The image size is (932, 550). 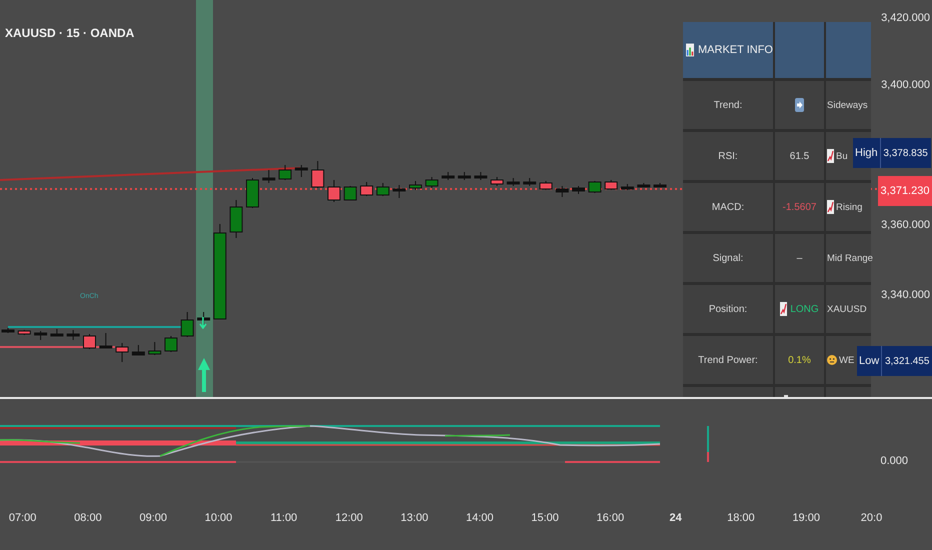 What do you see at coordinates (850, 258) in the screenshot?
I see `table-cell: Mid Range` at bounding box center [850, 258].